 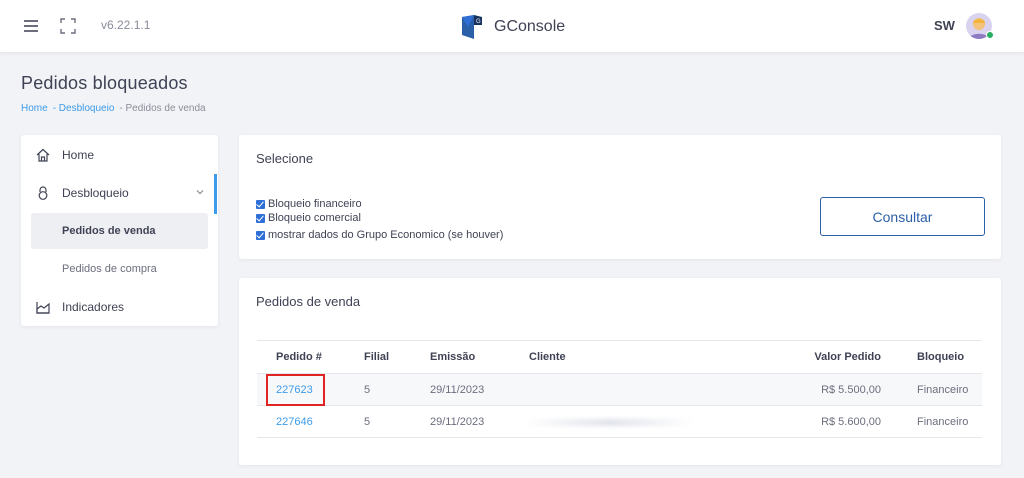 I want to click on sidebar-item-label: Indicadores, so click(x=93, y=307).